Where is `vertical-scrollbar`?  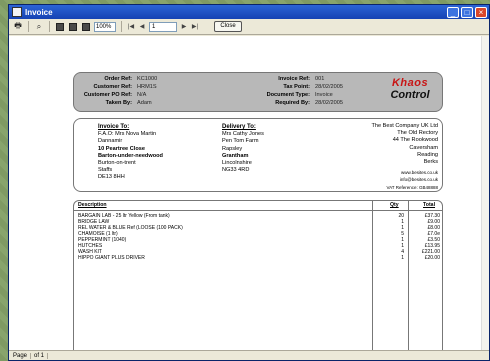 vertical-scrollbar is located at coordinates (485, 194).